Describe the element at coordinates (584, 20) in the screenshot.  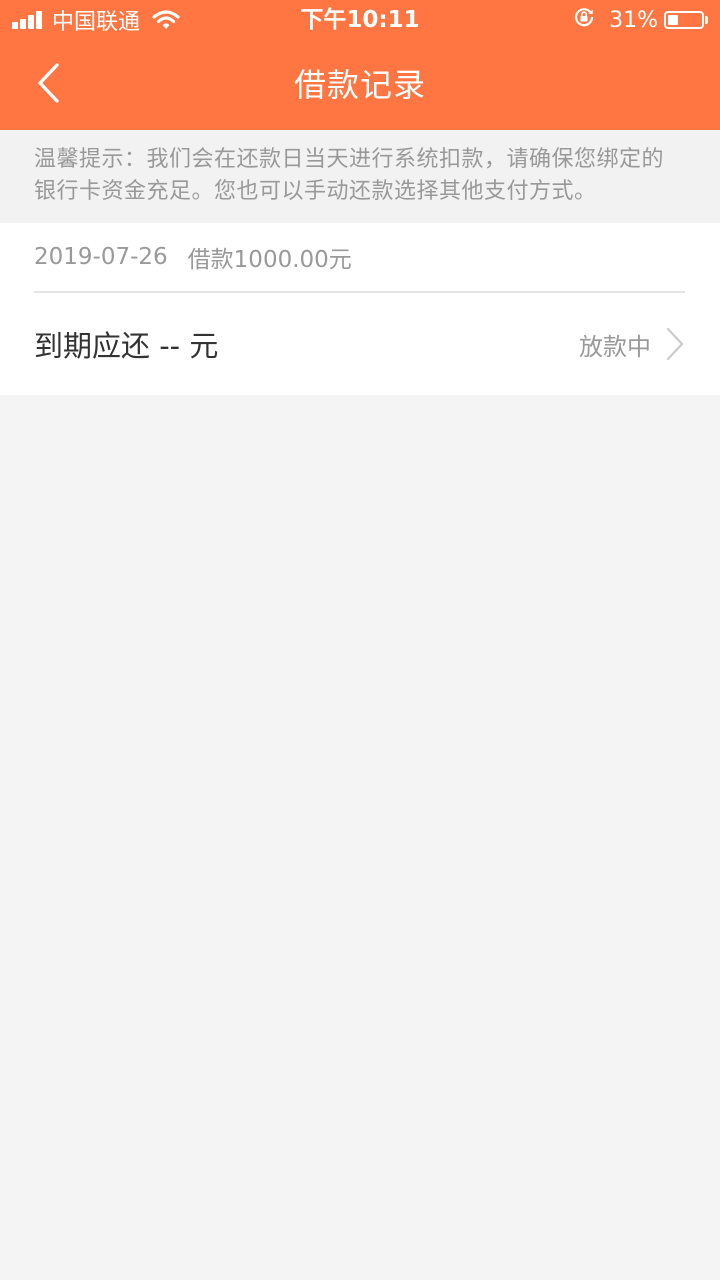
I see `rotation-lock-icon` at that location.